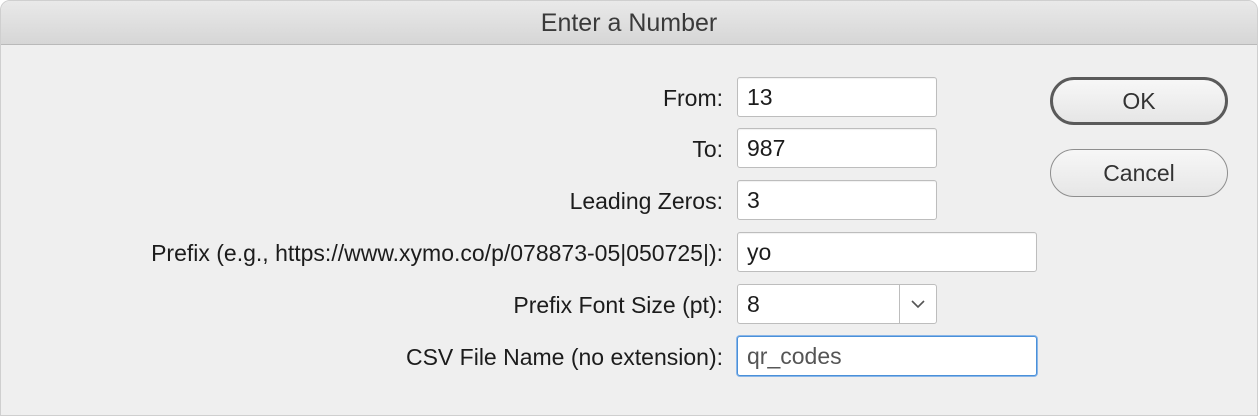 The height and width of the screenshot is (416, 1258). Describe the element at coordinates (837, 148) in the screenshot. I see `to-input` at that location.